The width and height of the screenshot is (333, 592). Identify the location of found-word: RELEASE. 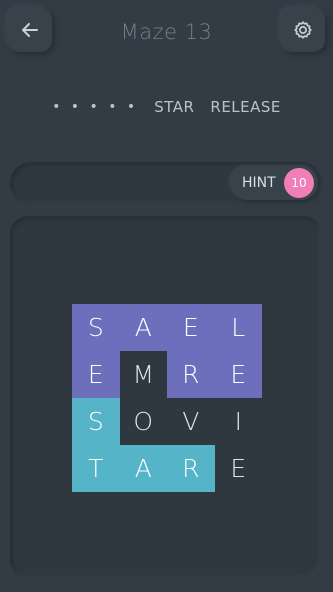
(245, 107).